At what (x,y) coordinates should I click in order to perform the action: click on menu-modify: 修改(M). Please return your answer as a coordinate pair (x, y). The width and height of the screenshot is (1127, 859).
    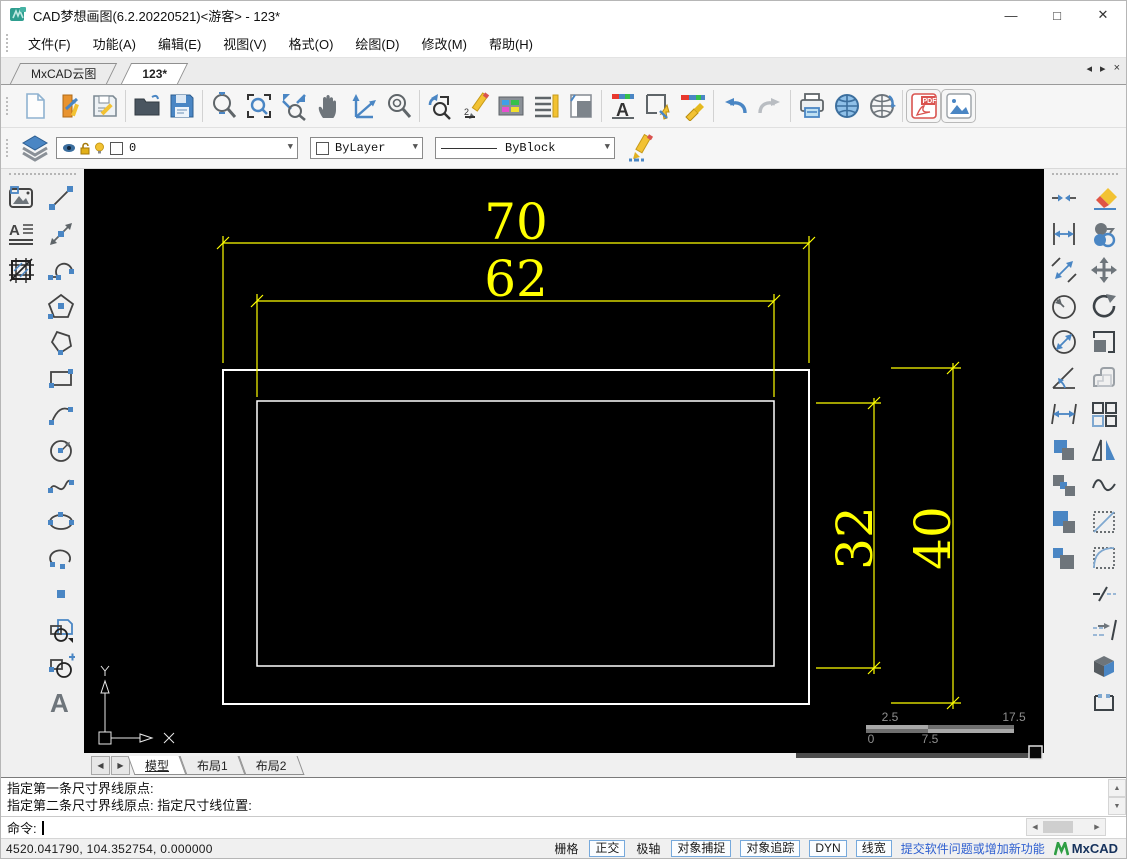
    Looking at the image, I should click on (444, 43).